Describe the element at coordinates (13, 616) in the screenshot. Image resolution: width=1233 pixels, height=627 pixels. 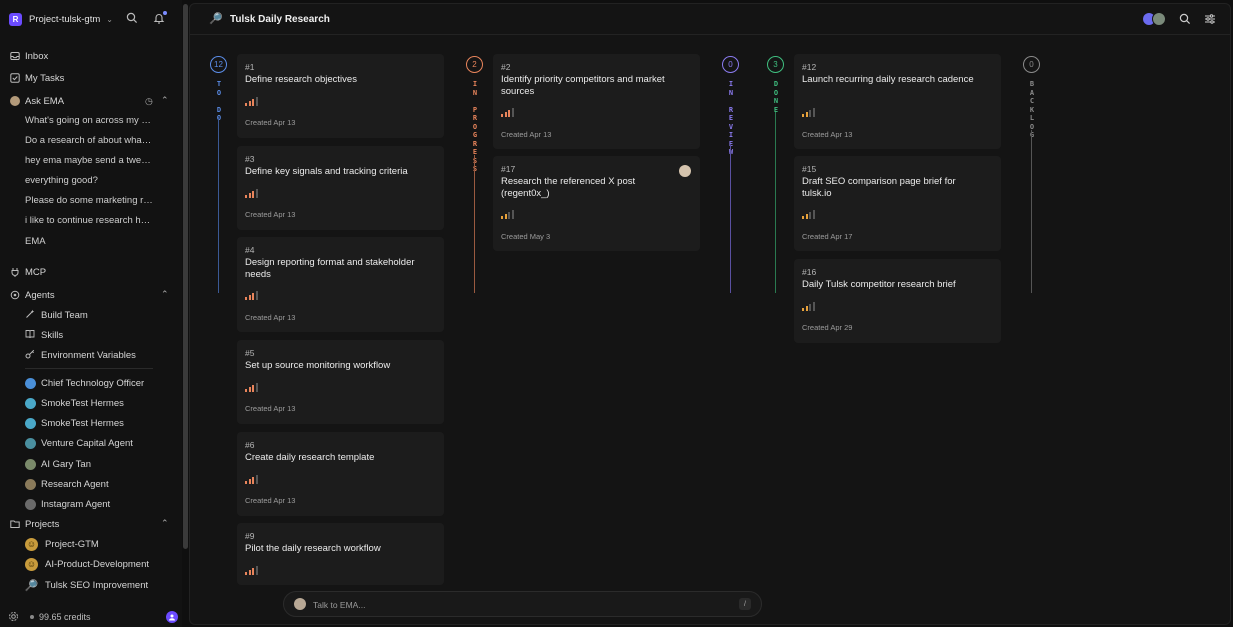
I see `gear-icon` at that location.